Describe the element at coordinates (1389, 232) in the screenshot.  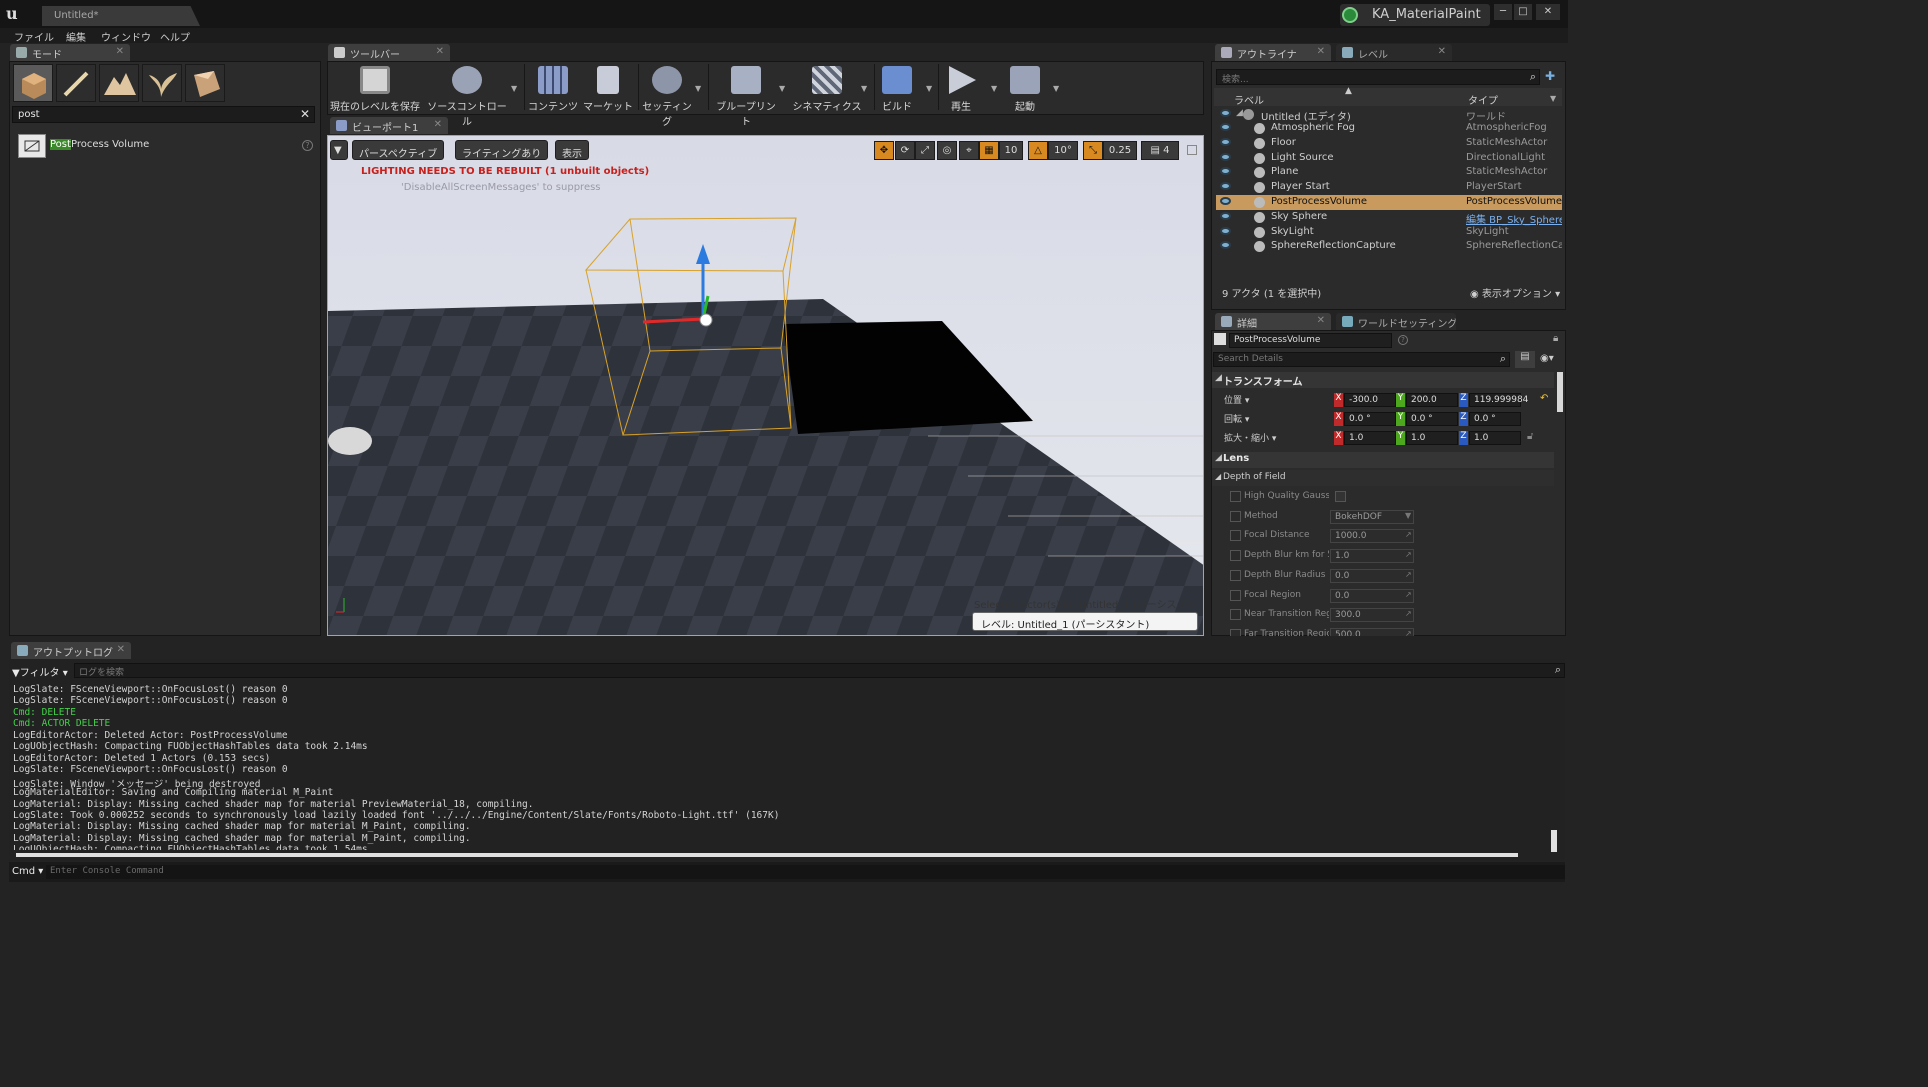
I see `outliner-row: SkyLight SkyLight` at that location.